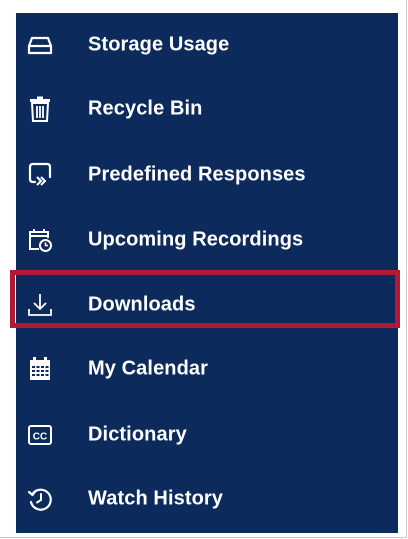  What do you see at coordinates (156, 498) in the screenshot?
I see `menu-item-label: Watch History` at bounding box center [156, 498].